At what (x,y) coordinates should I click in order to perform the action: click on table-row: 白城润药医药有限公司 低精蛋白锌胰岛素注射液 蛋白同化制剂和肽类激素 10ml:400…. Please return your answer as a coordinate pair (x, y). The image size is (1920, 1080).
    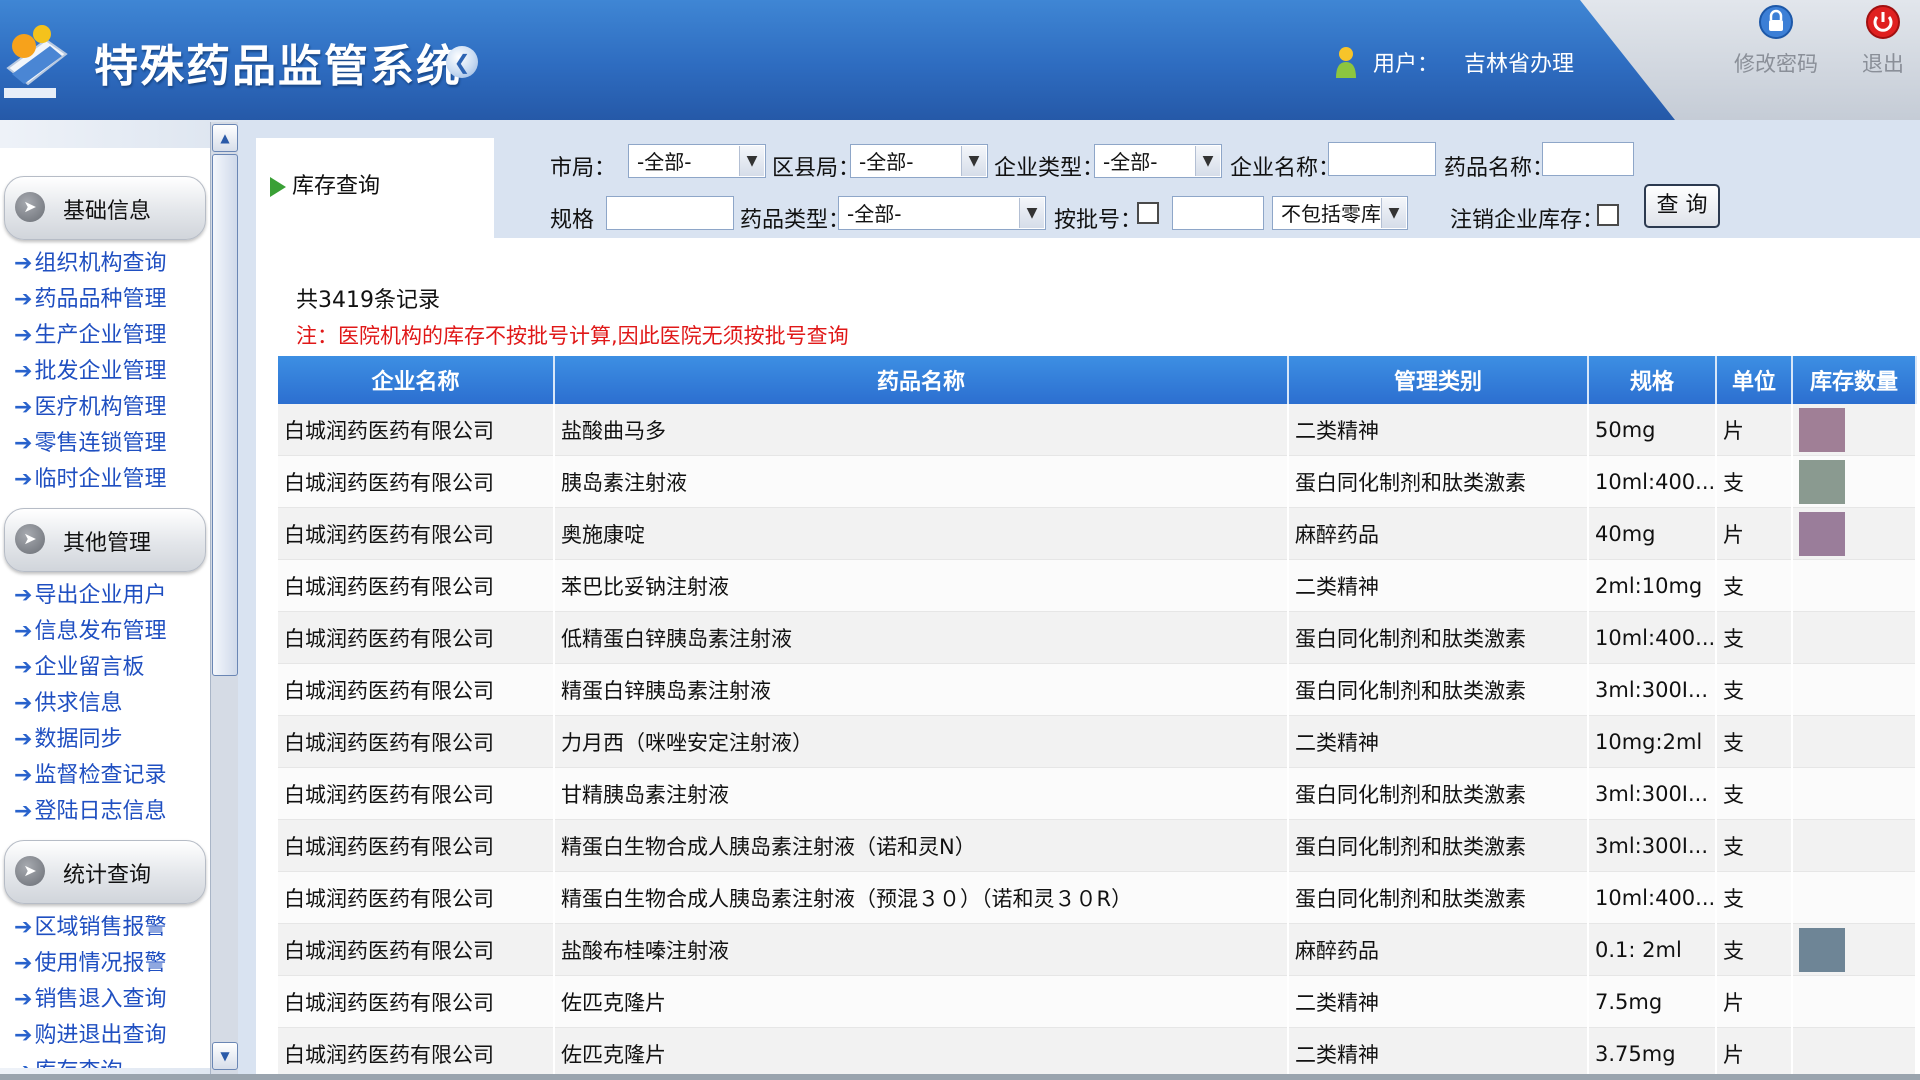
    Looking at the image, I should click on (1097, 637).